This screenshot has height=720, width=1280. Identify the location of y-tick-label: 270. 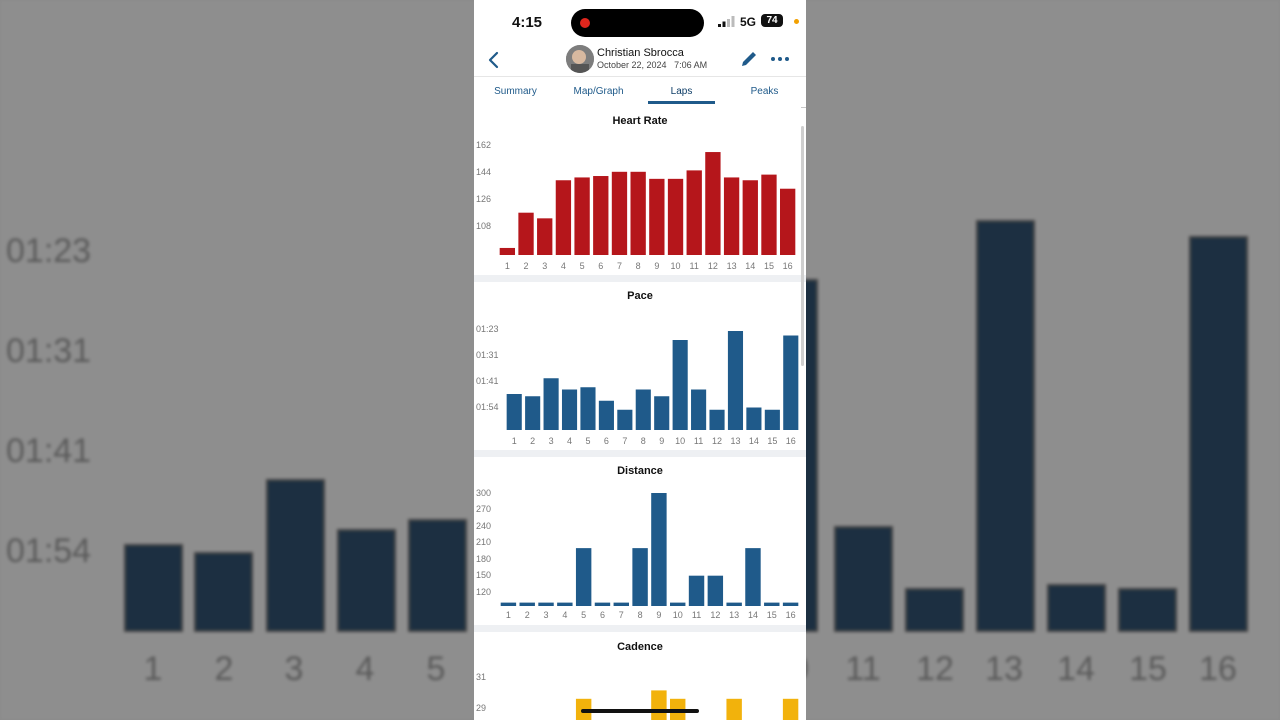
(483, 509).